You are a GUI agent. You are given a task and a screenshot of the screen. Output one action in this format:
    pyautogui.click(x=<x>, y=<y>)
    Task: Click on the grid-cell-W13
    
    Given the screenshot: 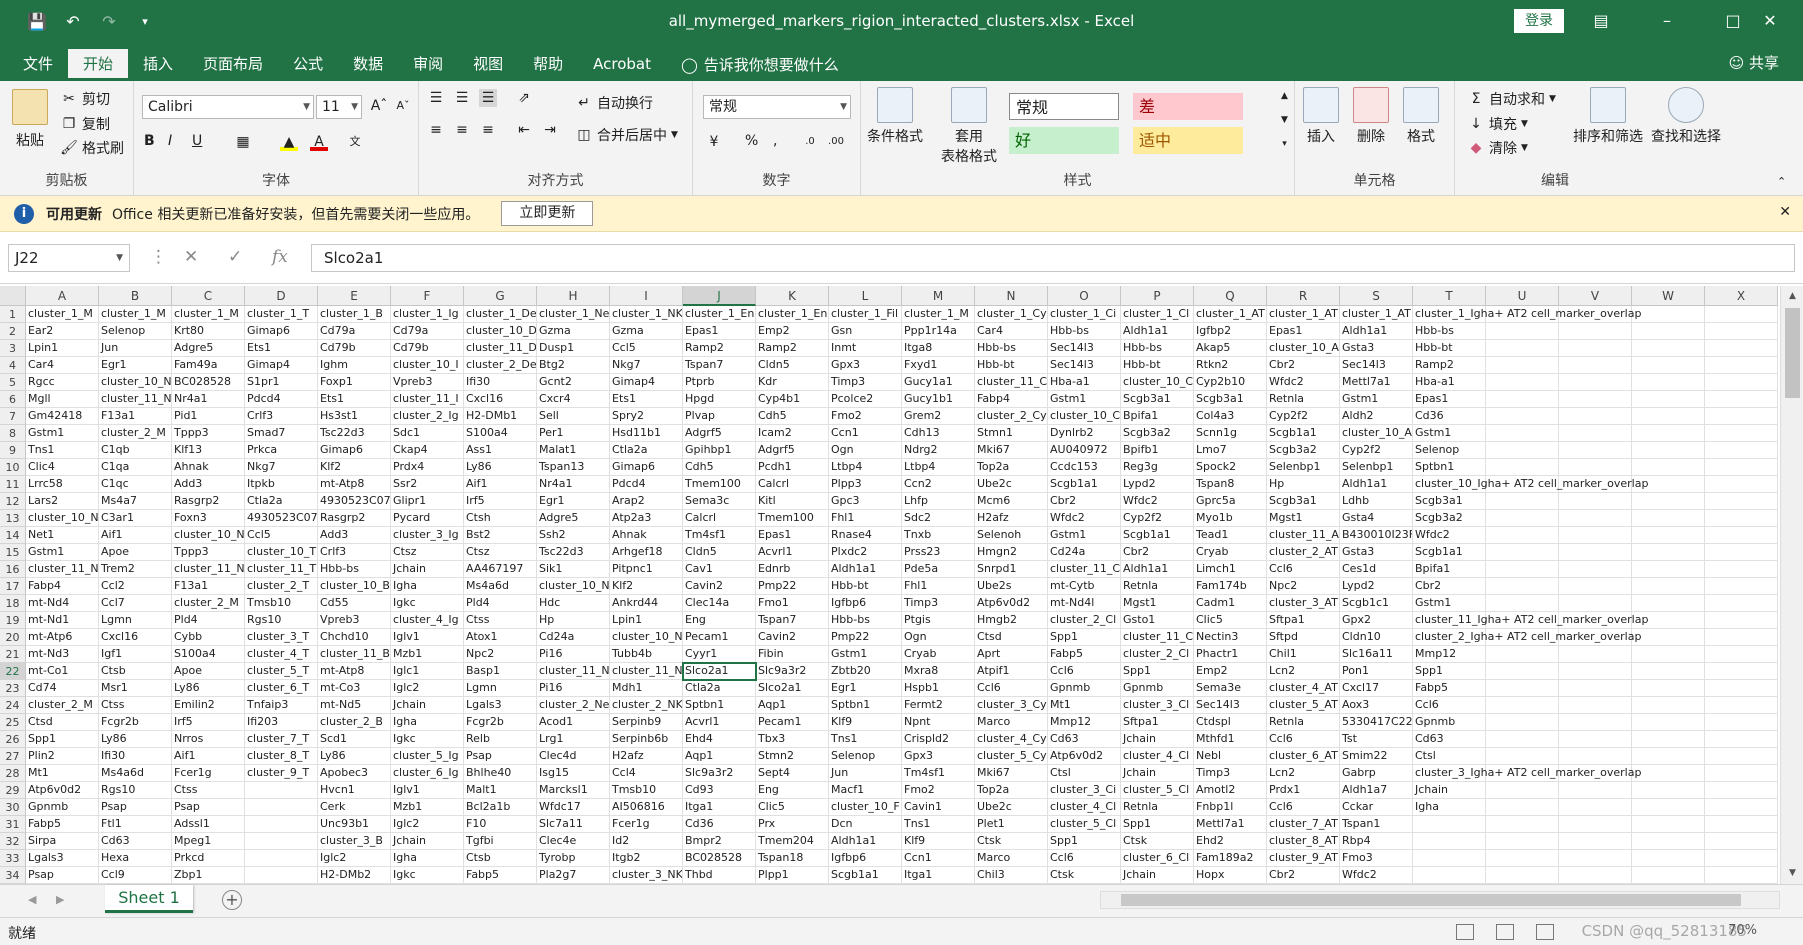 What is the action you would take?
    pyautogui.click(x=1668, y=518)
    